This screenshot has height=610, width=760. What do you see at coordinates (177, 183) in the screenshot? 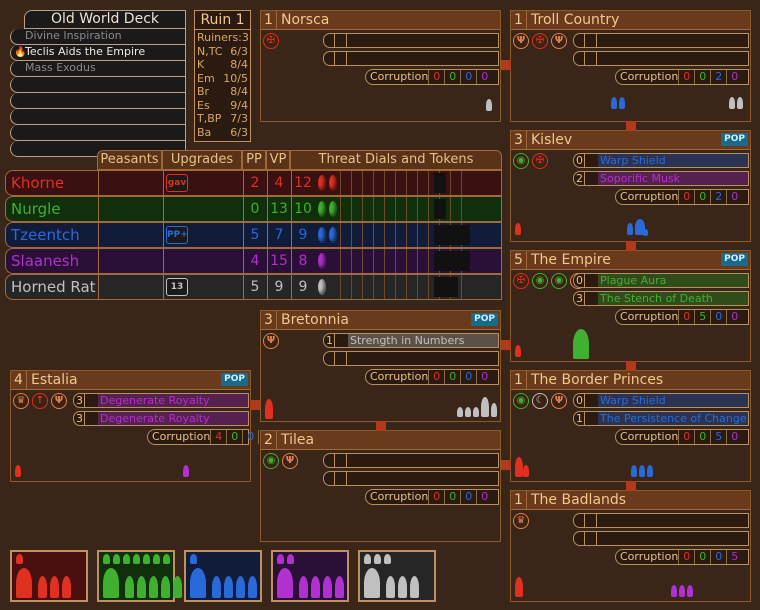
I see `upgrade-icon: gav` at bounding box center [177, 183].